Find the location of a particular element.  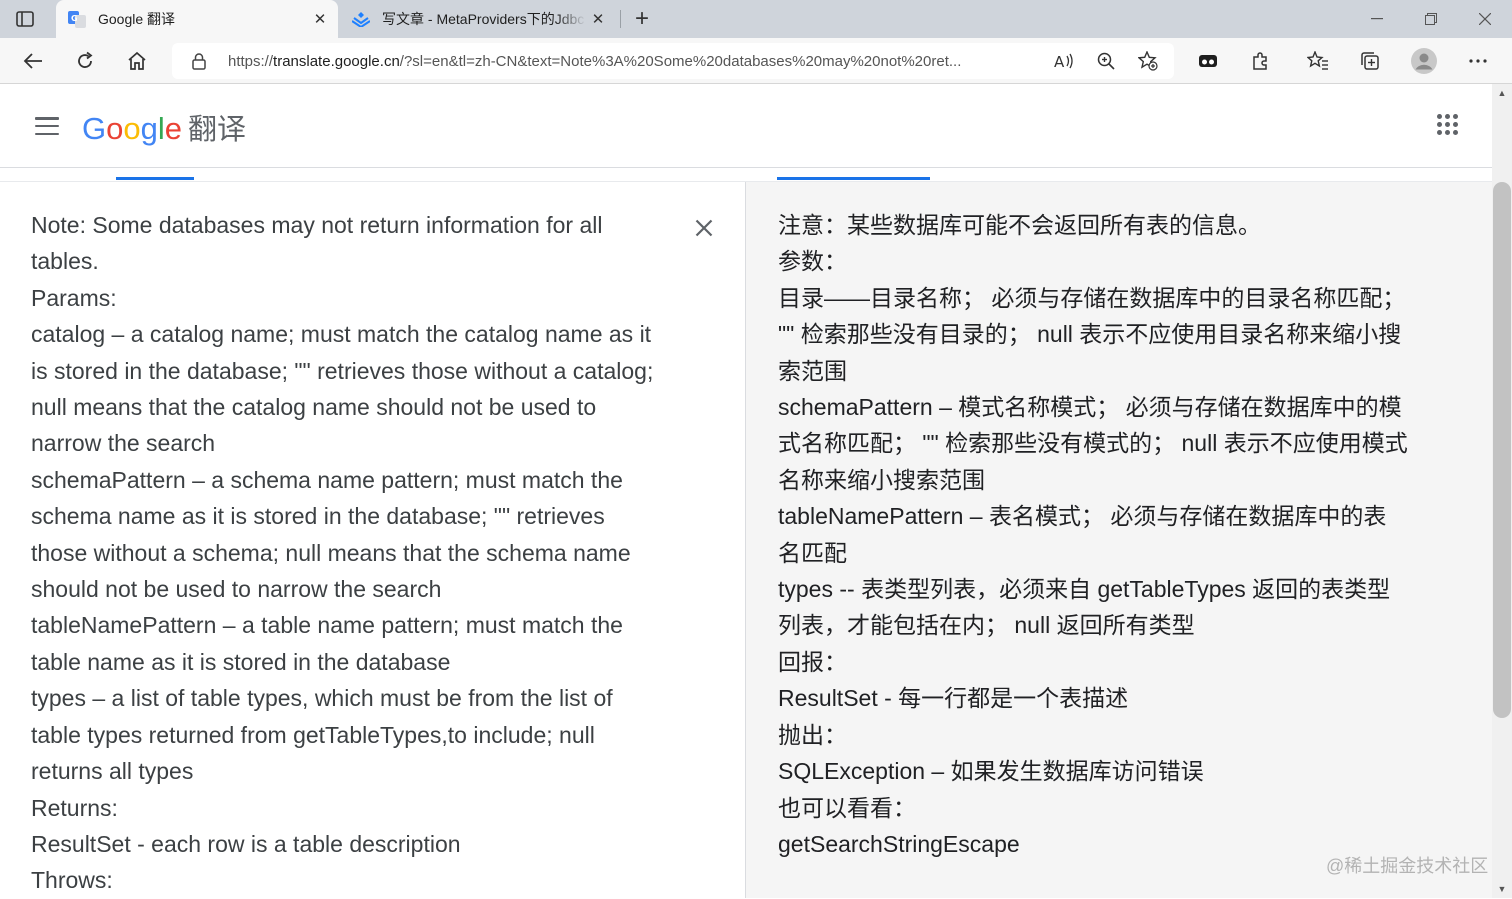

new-tab-icon: + is located at coordinates (642, 18).